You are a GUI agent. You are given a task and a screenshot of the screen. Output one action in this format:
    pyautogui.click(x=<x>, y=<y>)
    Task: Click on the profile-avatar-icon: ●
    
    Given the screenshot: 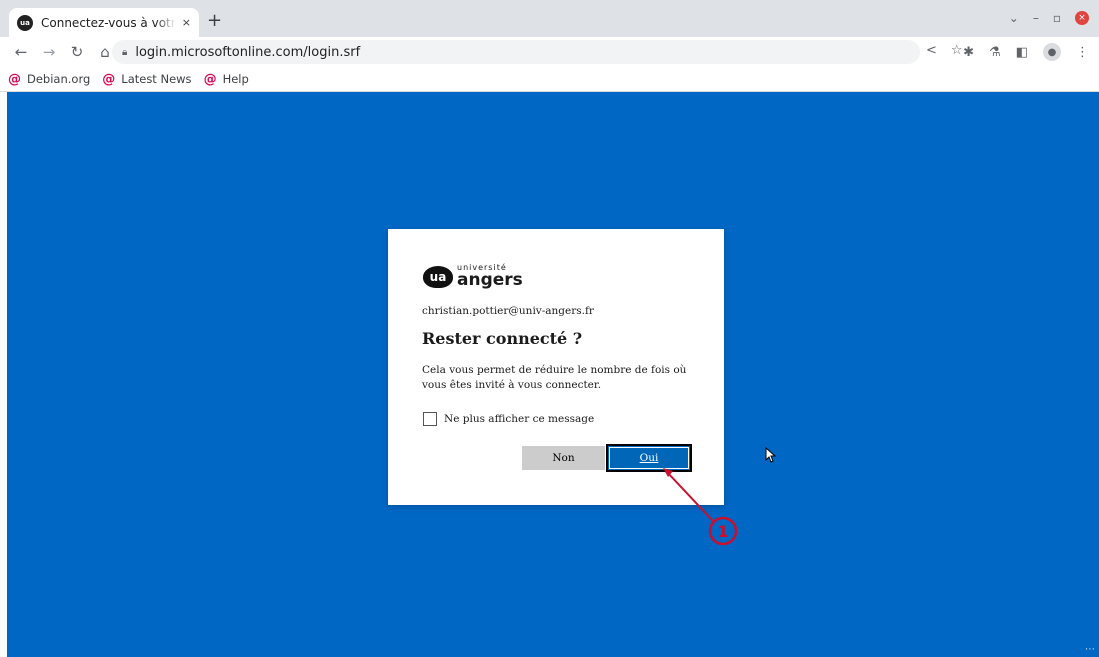 What is the action you would take?
    pyautogui.click(x=1052, y=52)
    